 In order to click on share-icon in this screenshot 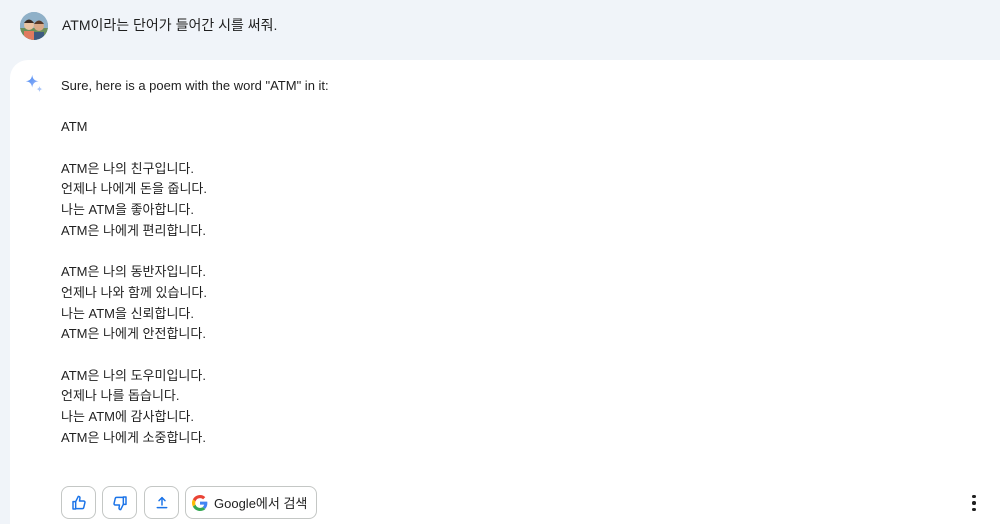, I will do `click(162, 503)`.